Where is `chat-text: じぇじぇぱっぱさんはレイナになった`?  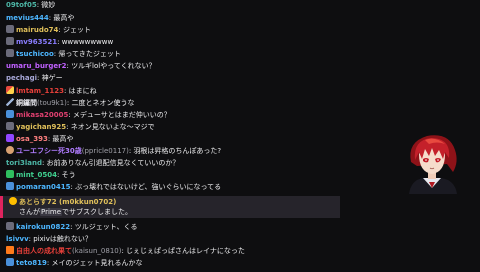
chat-text: じぇじぇぱっぱさんはレイナになった is located at coordinates (185, 251).